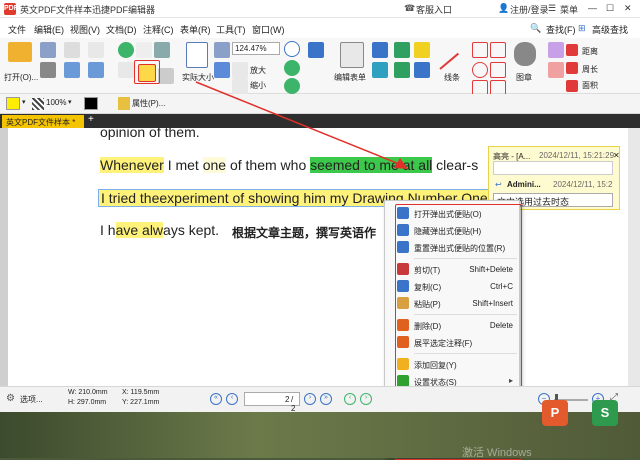 This screenshot has height=460, width=640. What do you see at coordinates (402, 50) in the screenshot?
I see `highlight-text-icon` at bounding box center [402, 50].